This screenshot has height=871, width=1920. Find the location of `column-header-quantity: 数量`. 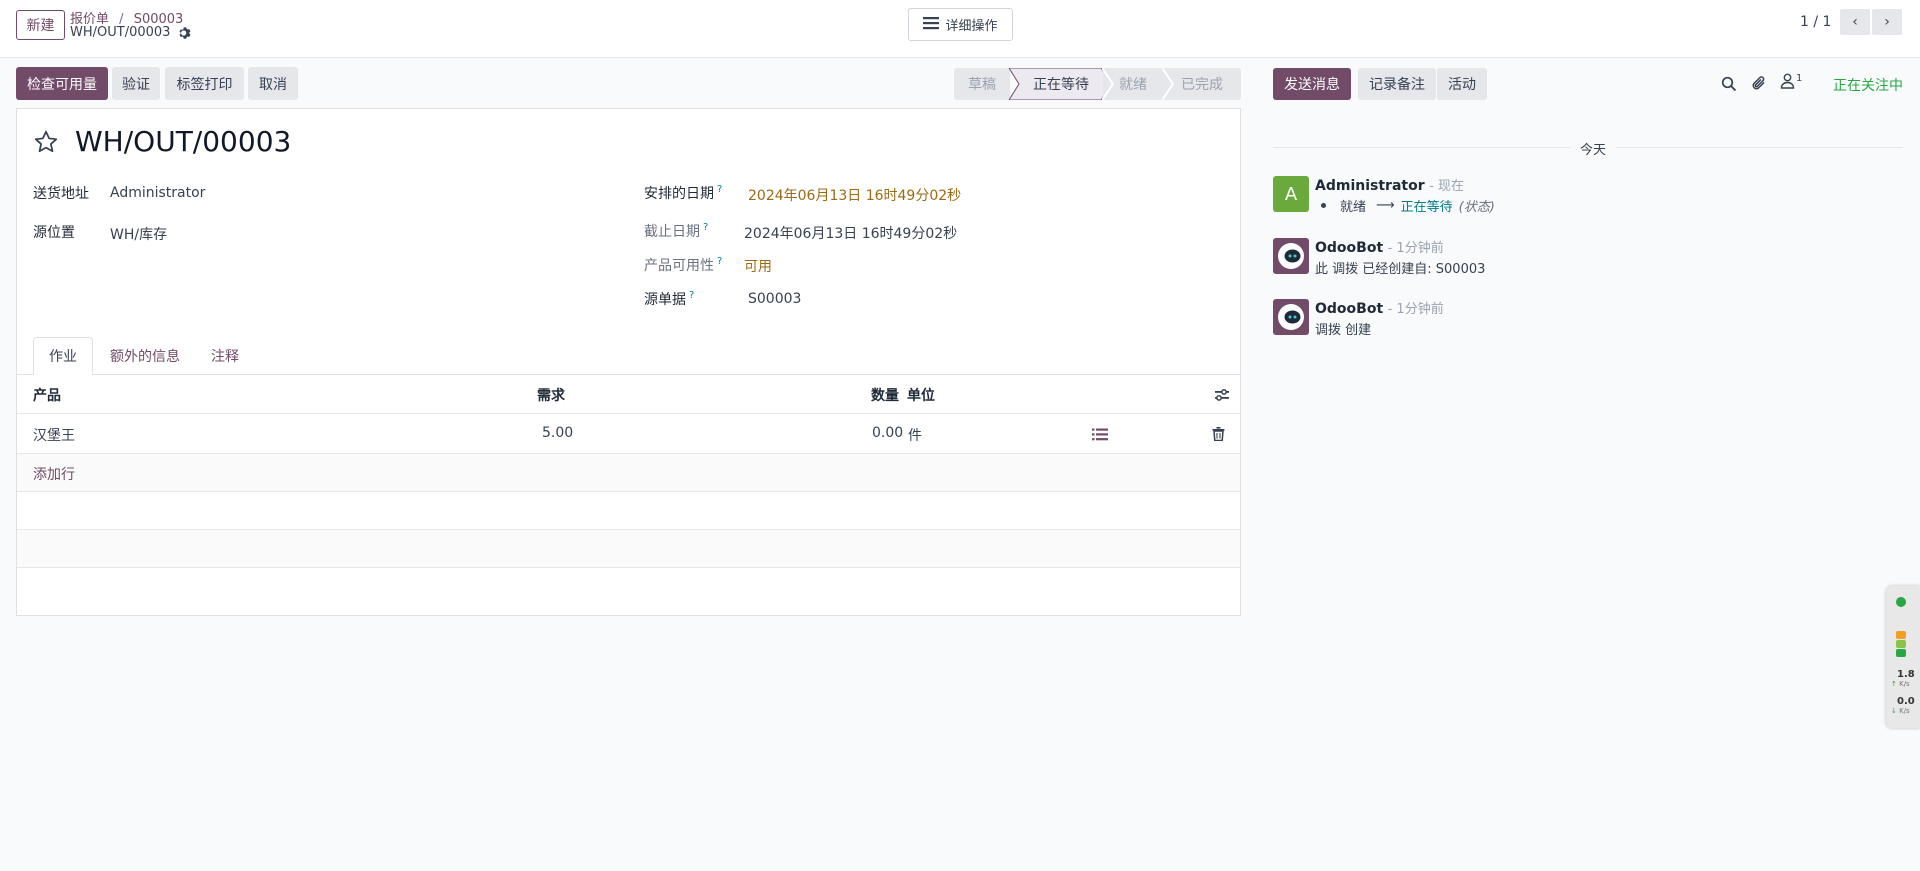

column-header-quantity: 数量 is located at coordinates (885, 395).